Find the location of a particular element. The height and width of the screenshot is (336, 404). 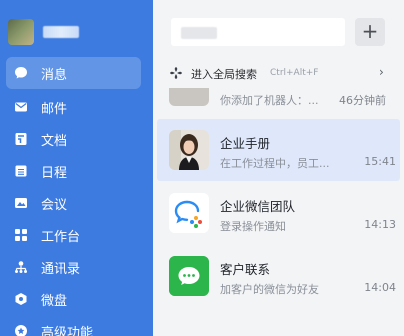

sidebar-item-label: 微盘 is located at coordinates (54, 301).